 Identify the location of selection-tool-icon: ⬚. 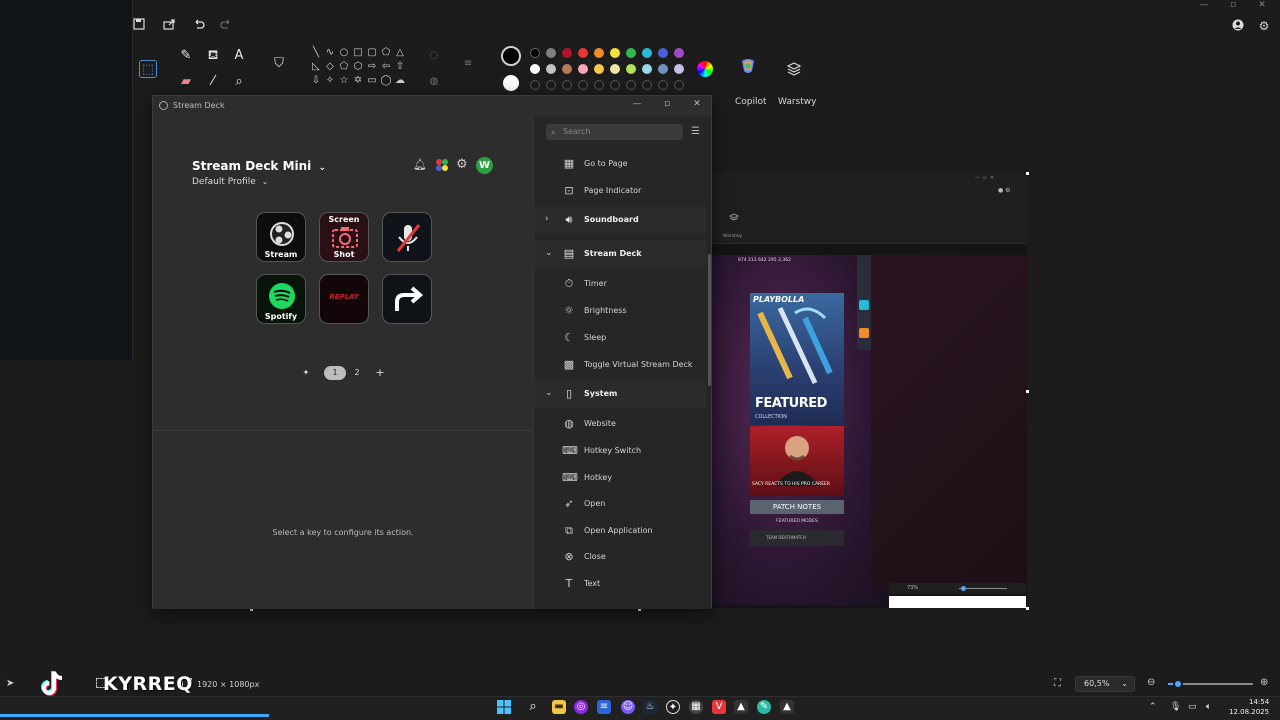
(148, 69).